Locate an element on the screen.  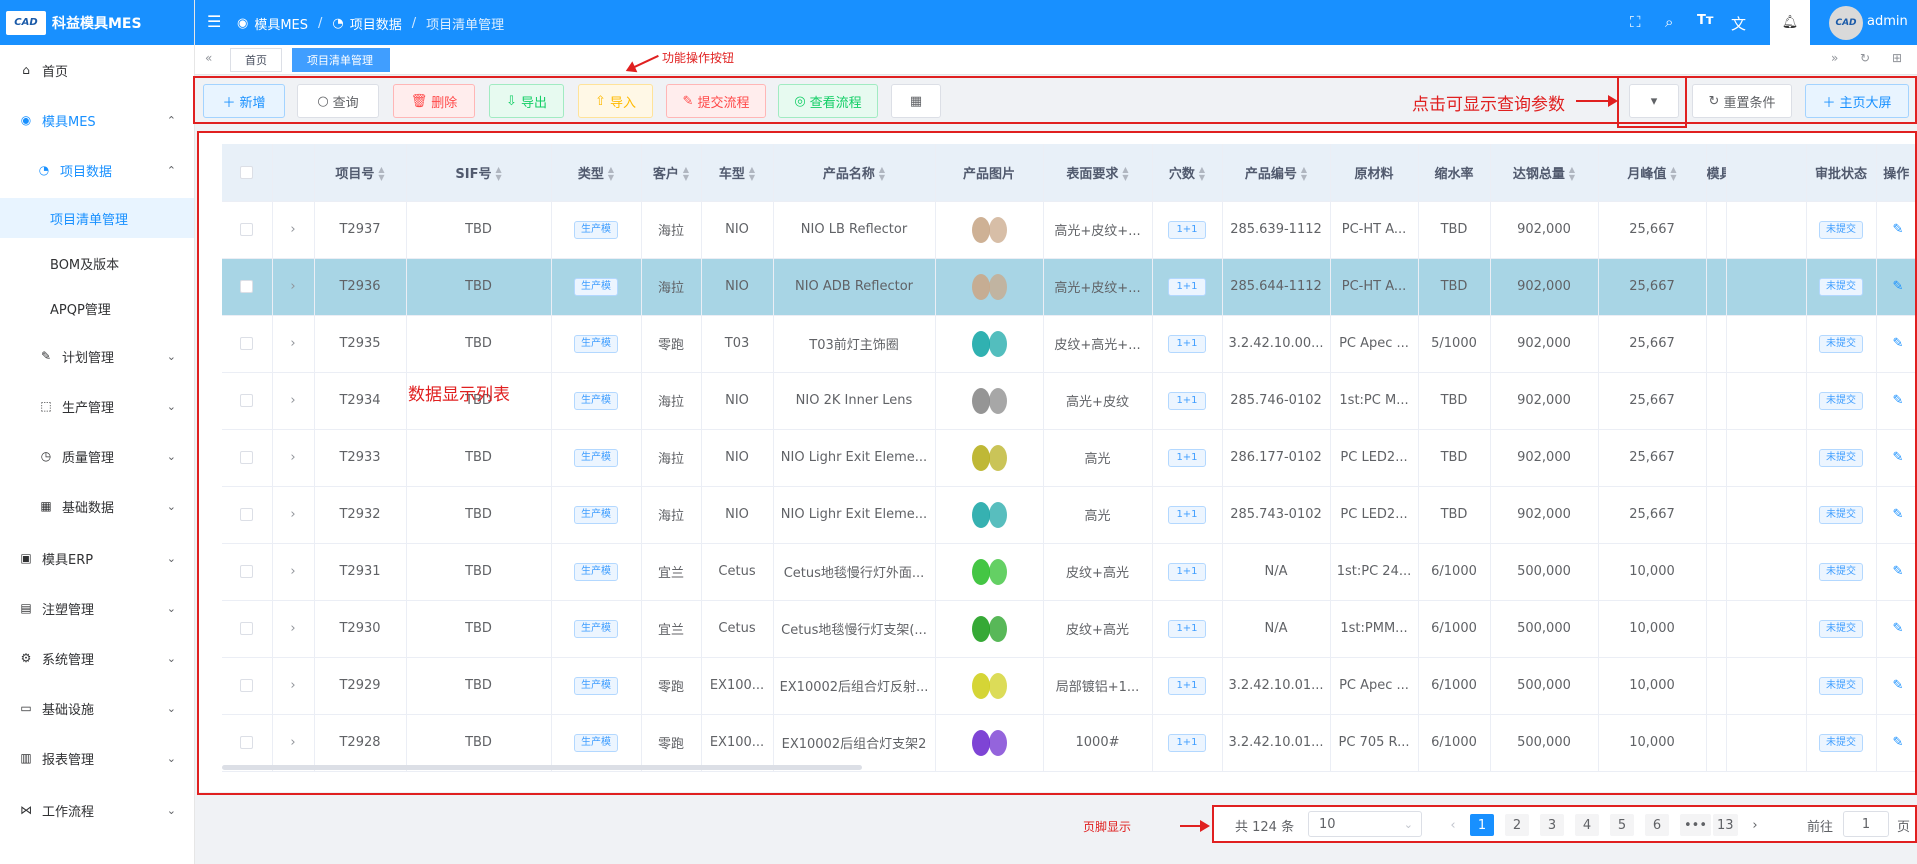
tabs-scroll-left-icon: « is located at coordinates (208, 58).